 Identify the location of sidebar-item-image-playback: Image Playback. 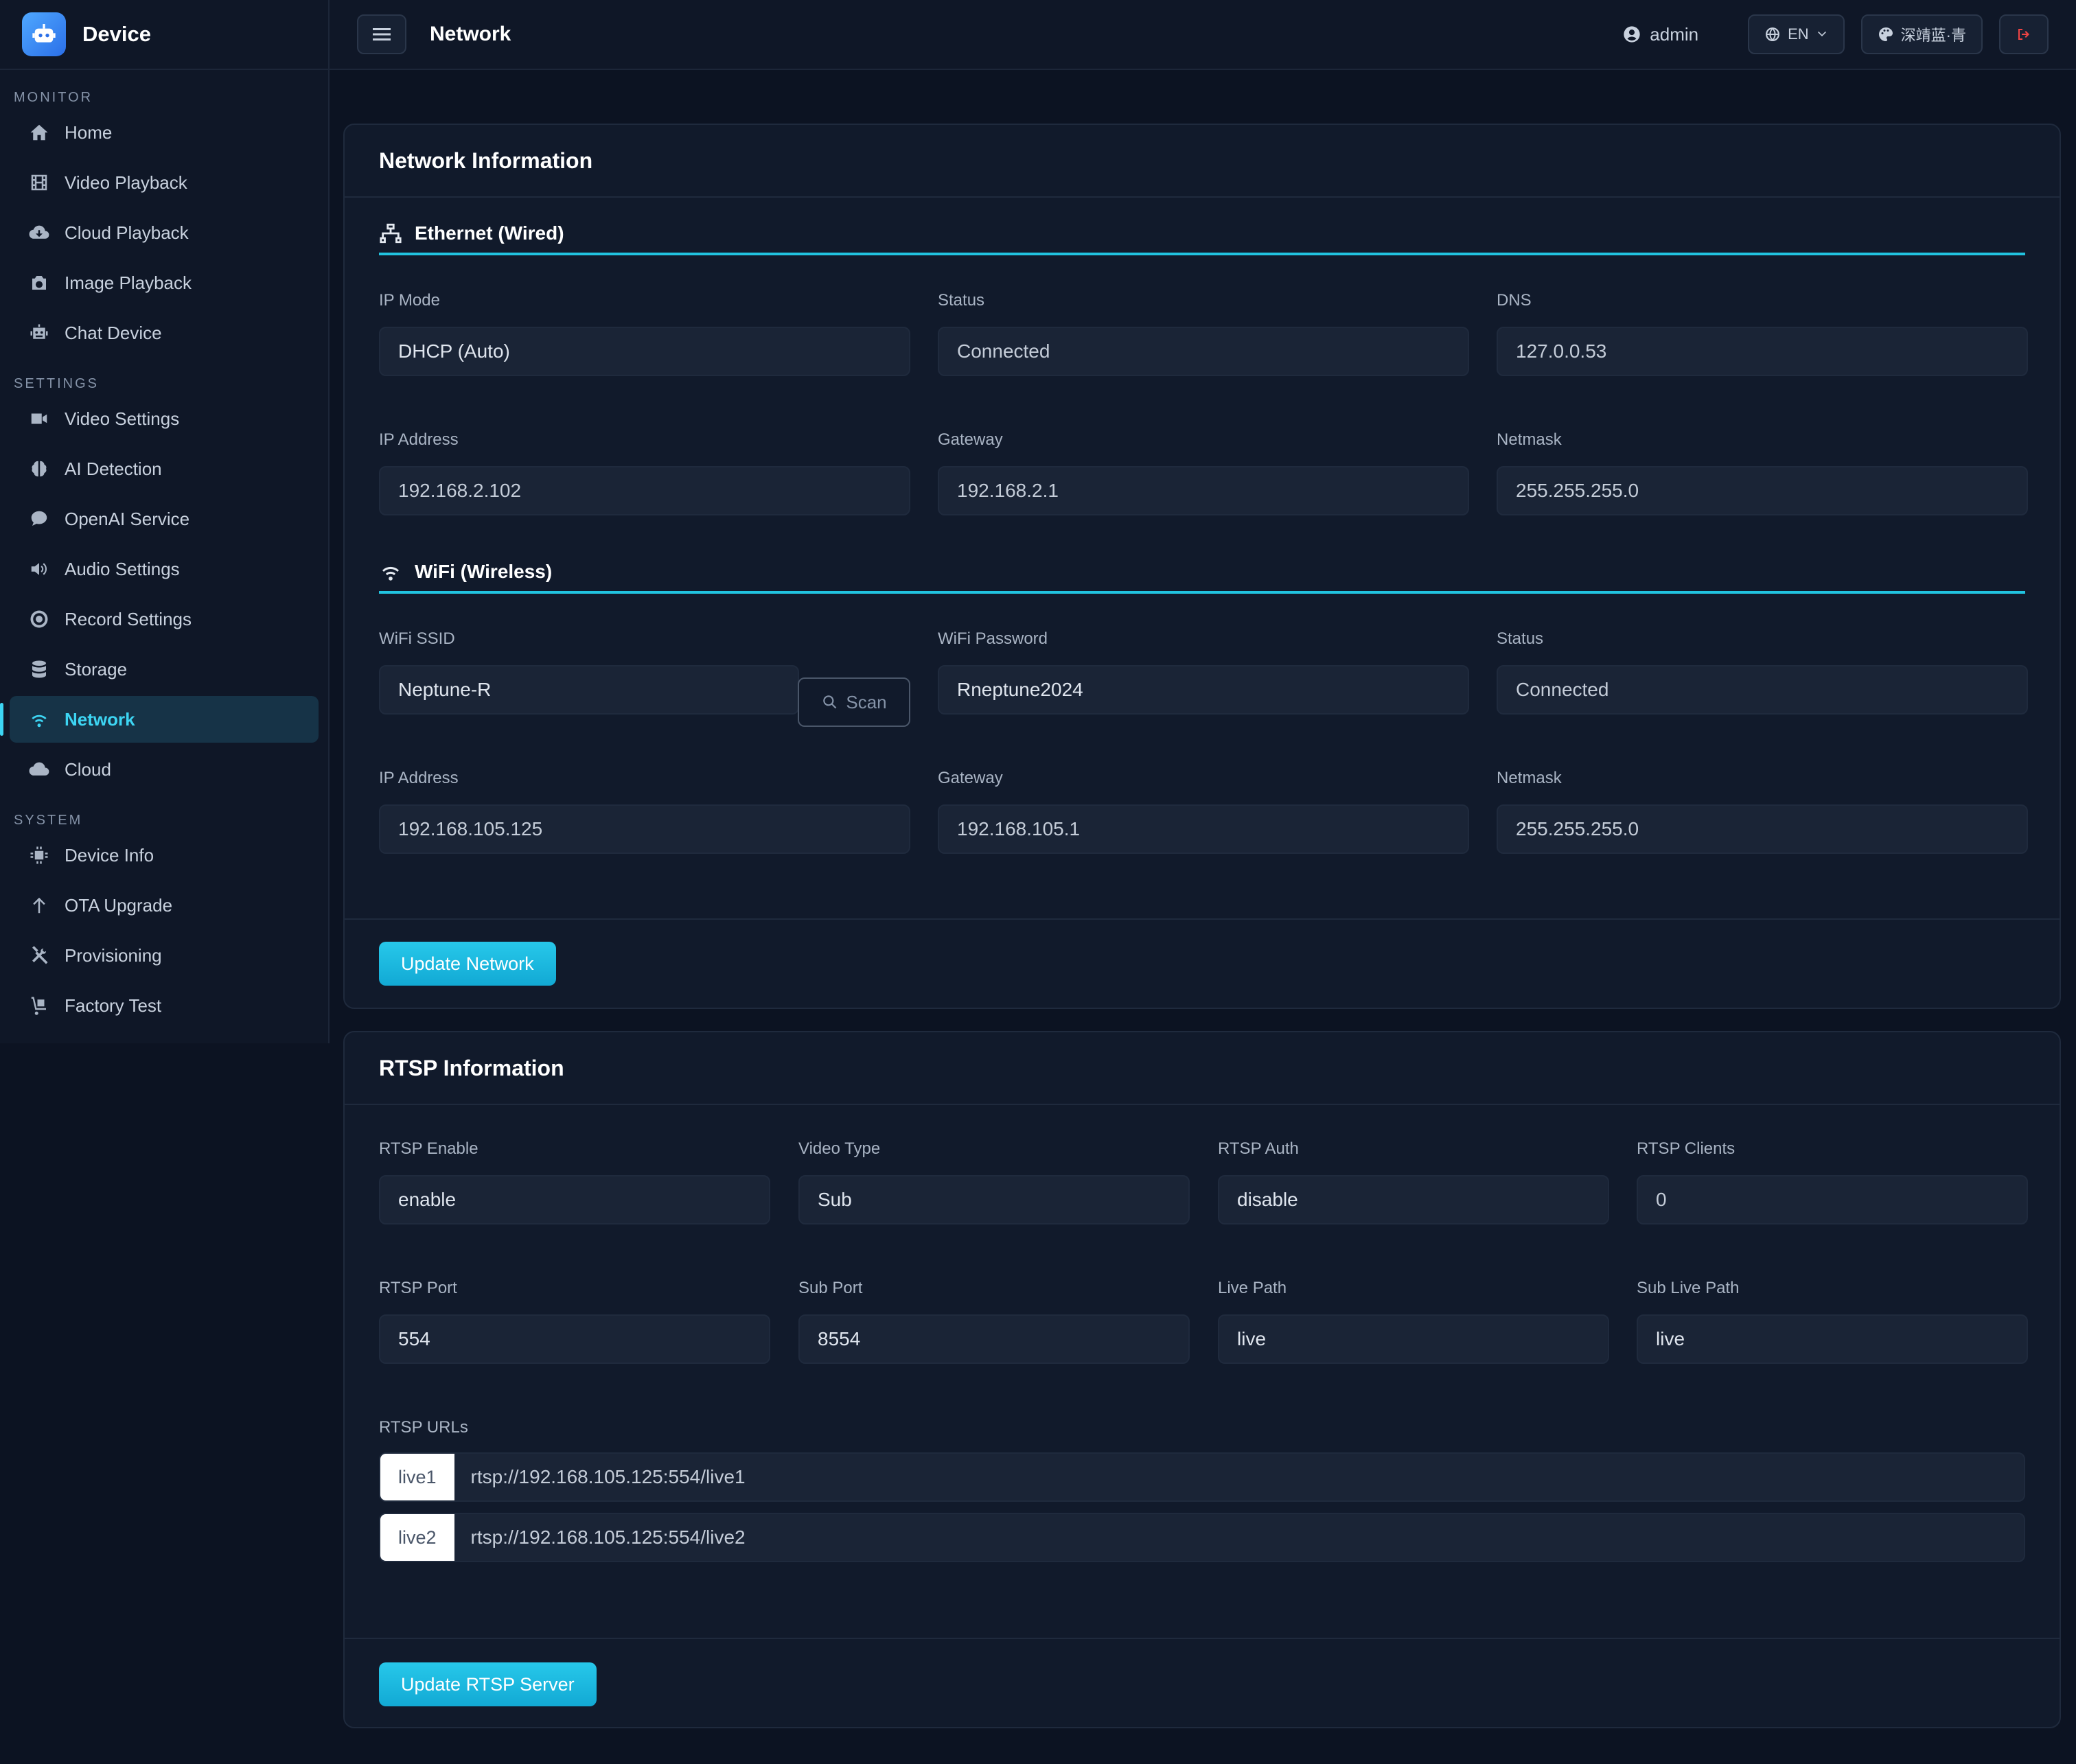
(164, 282).